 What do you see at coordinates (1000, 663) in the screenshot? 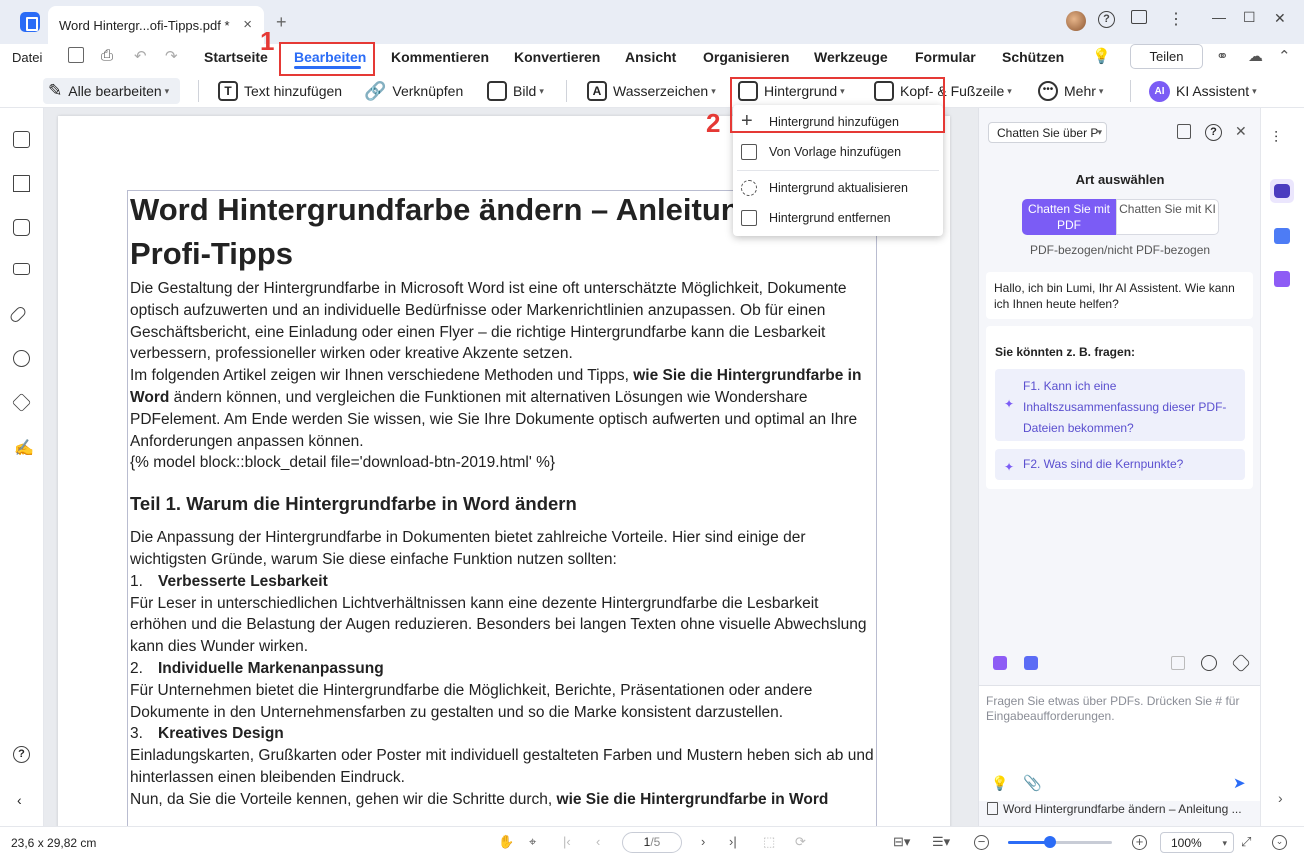
I see `chat-pdf-icon` at bounding box center [1000, 663].